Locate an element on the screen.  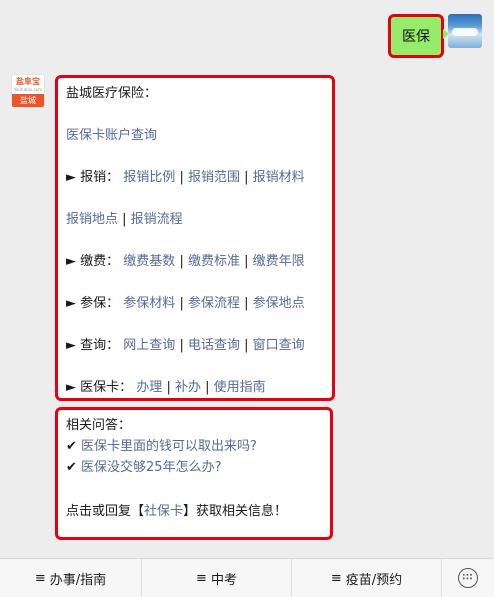
link-window-query: 窗口查询 is located at coordinates (279, 345).